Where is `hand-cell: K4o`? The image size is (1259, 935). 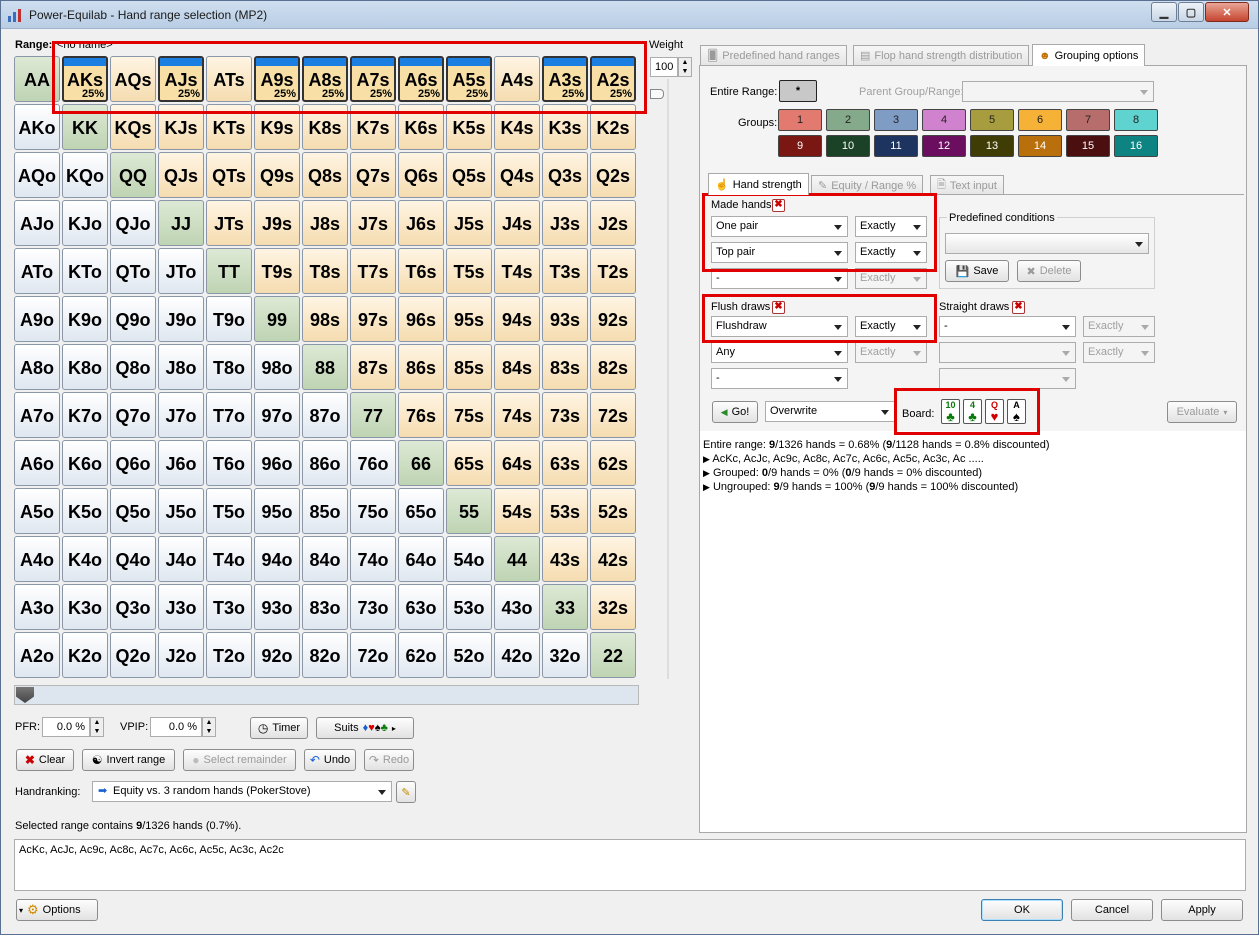 hand-cell: K4o is located at coordinates (85, 559).